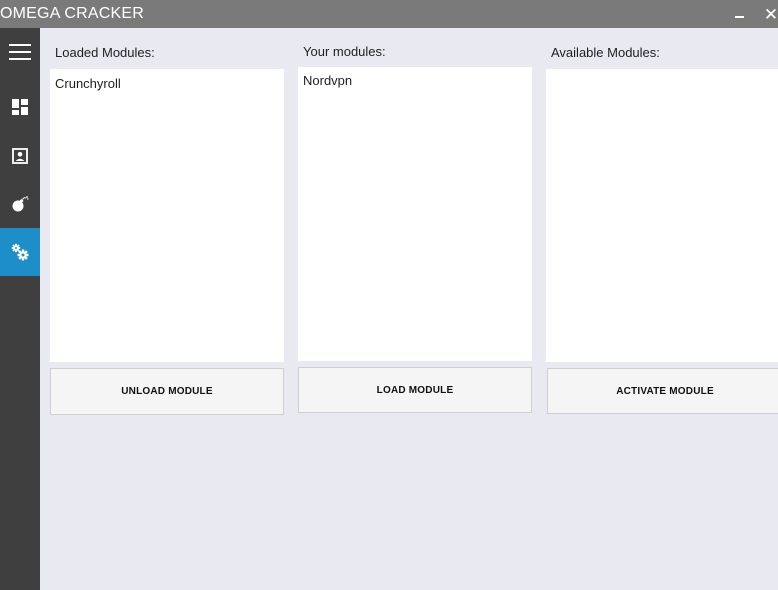 This screenshot has height=590, width=778. I want to click on settings-gears-icon, so click(20, 252).